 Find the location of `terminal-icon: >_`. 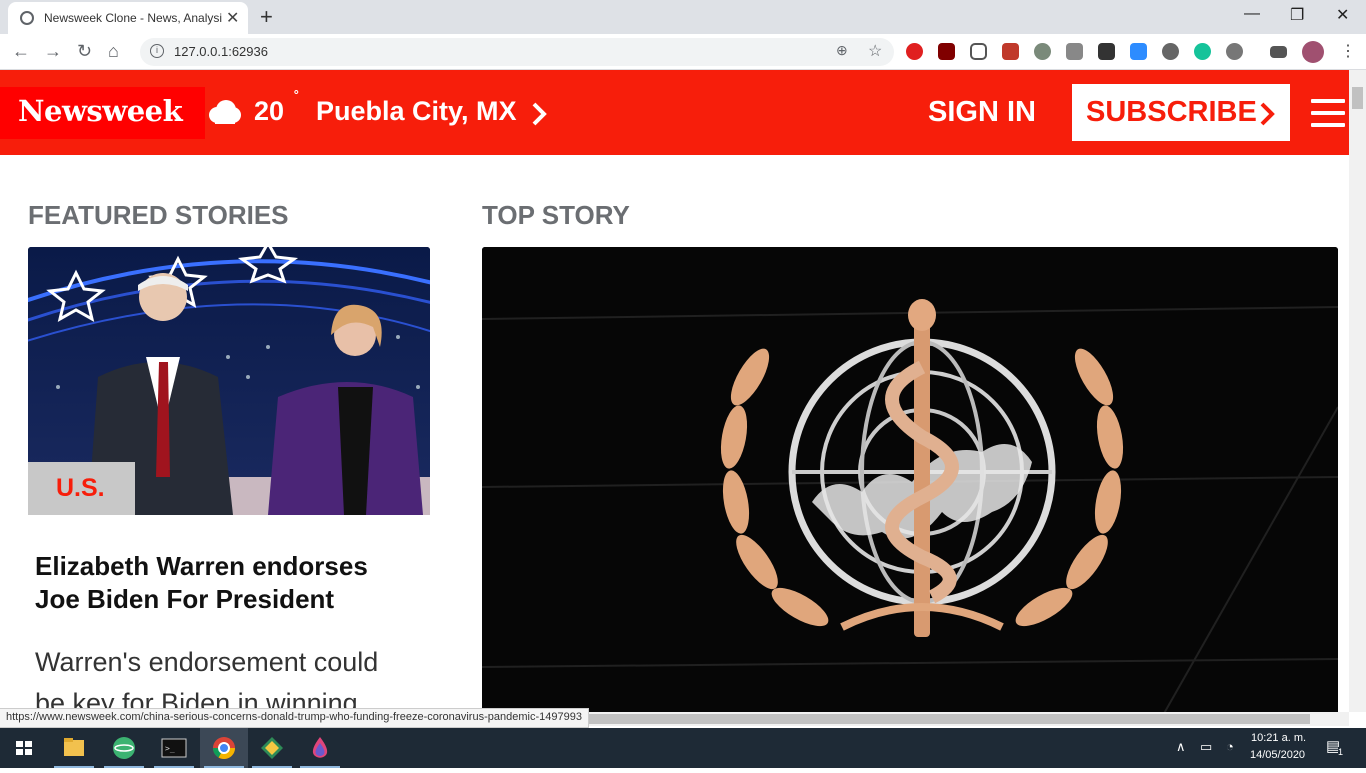

terminal-icon: >_ is located at coordinates (174, 748).